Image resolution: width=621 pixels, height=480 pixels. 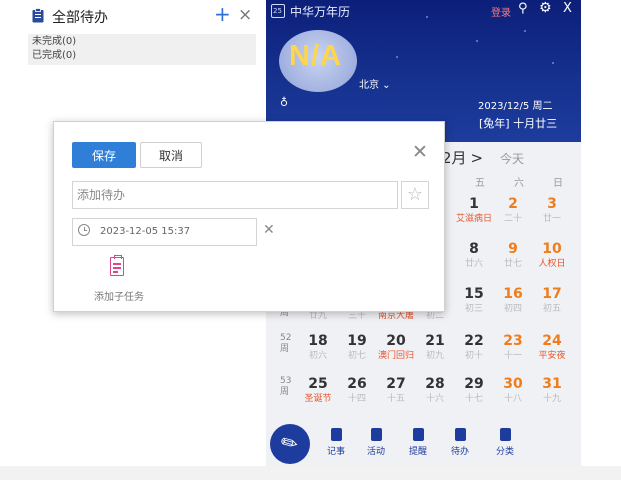 I want to click on day-lunar: 艾滋病日, so click(x=473, y=219).